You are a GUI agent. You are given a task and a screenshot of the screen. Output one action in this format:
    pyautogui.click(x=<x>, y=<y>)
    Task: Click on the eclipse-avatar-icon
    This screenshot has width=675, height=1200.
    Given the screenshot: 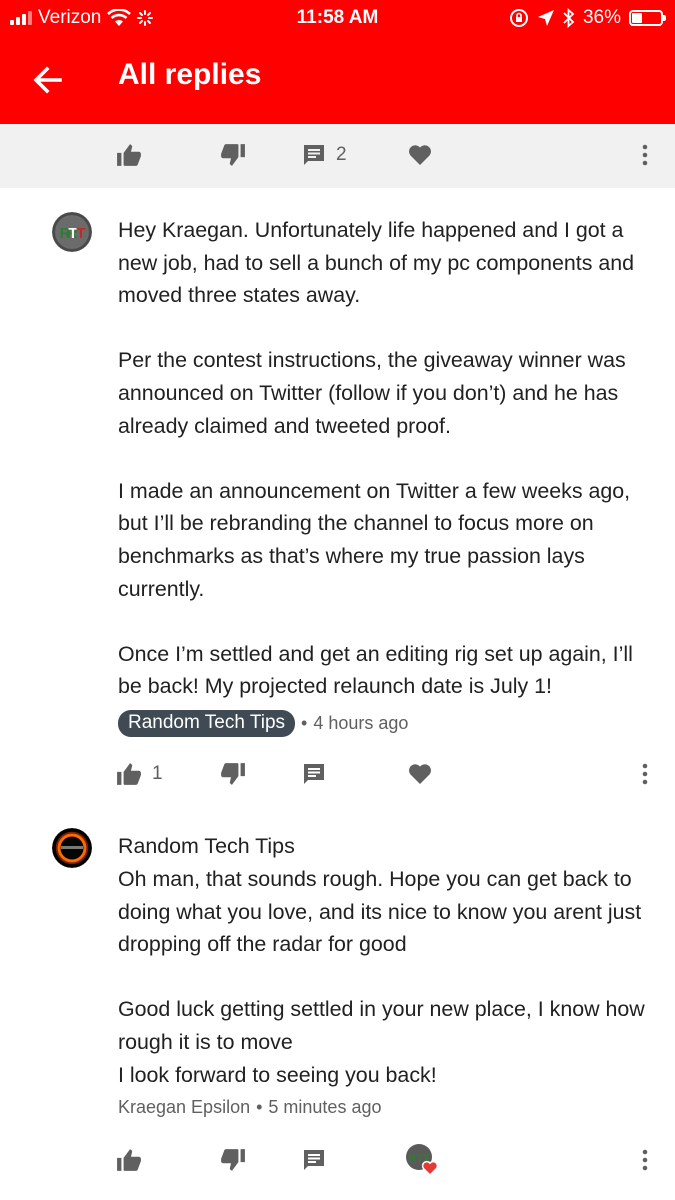 What is the action you would take?
    pyautogui.click(x=72, y=848)
    